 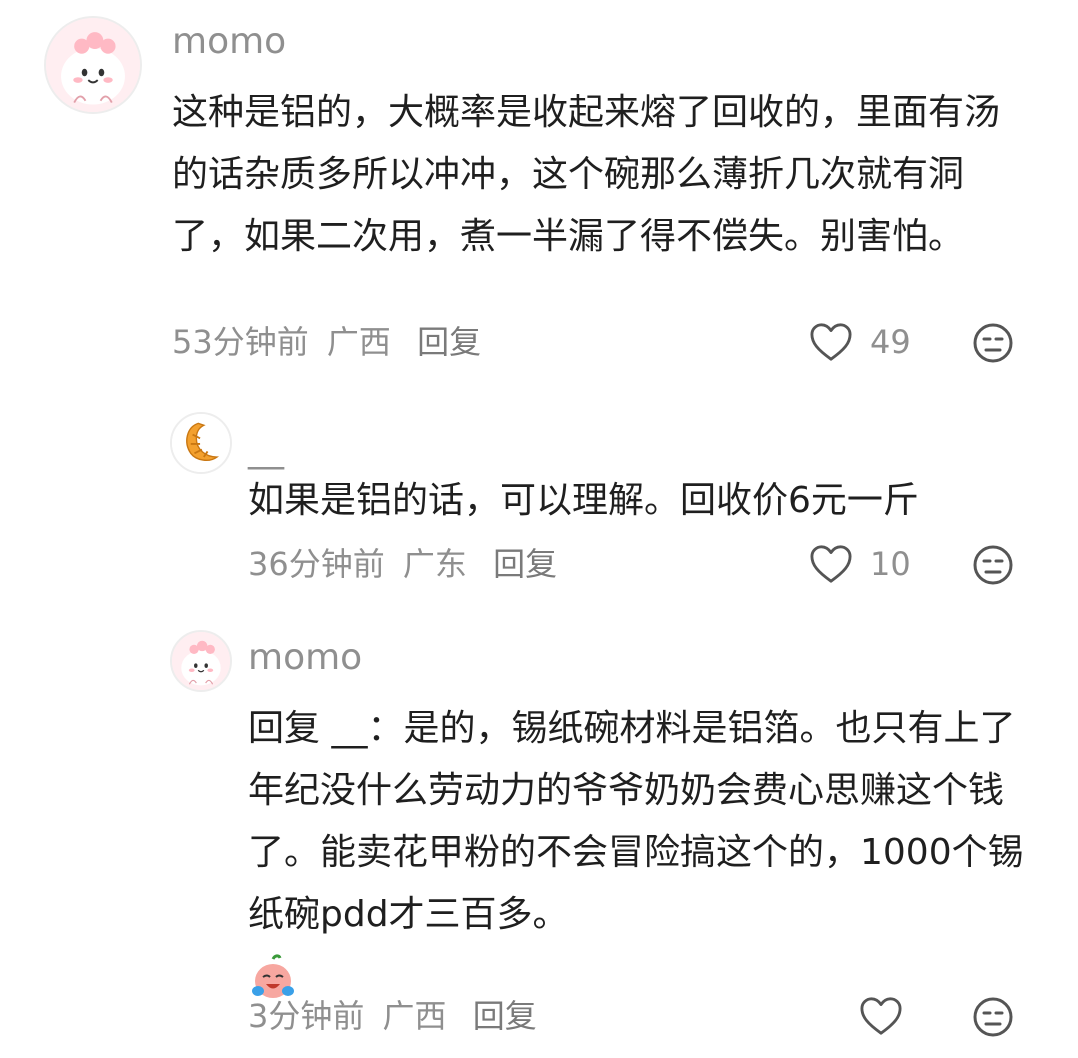 I want to click on comment-text: 如果是铝的话，可以理解。回收价6元一斤, so click(x=583, y=500).